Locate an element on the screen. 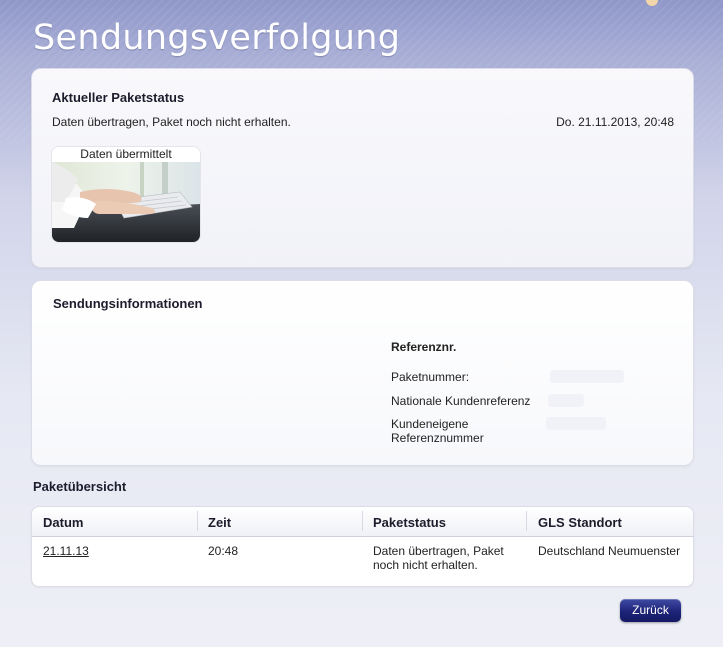  reference-heading: Referenznr. is located at coordinates (424, 347).